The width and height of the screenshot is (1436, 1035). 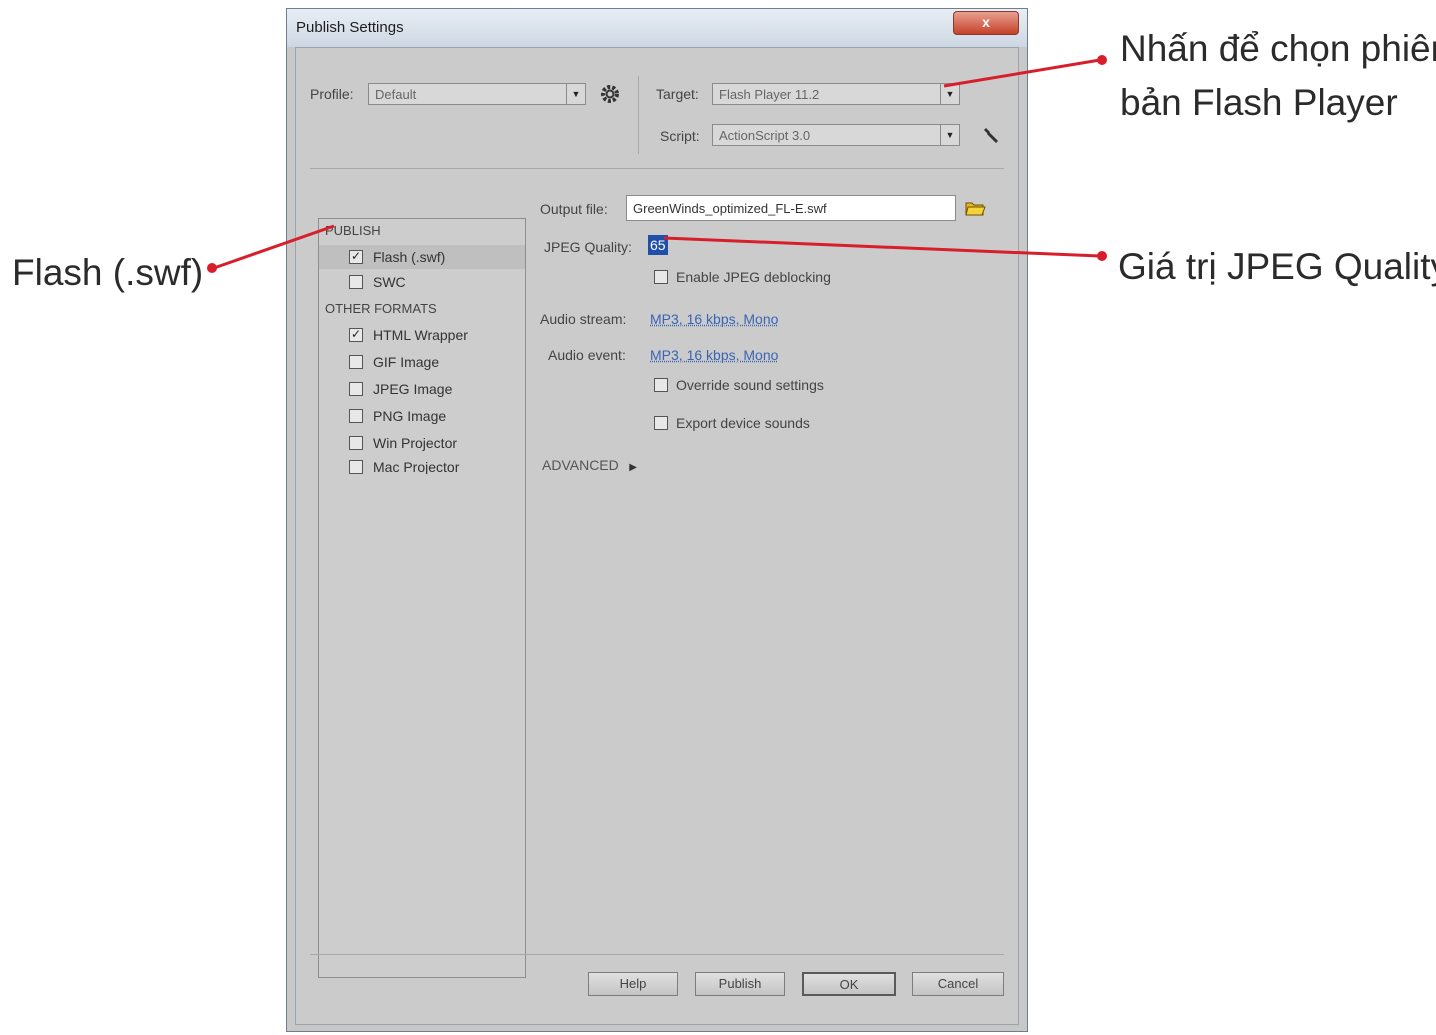 I want to click on jpeg-callout-line, so click(x=882, y=247).